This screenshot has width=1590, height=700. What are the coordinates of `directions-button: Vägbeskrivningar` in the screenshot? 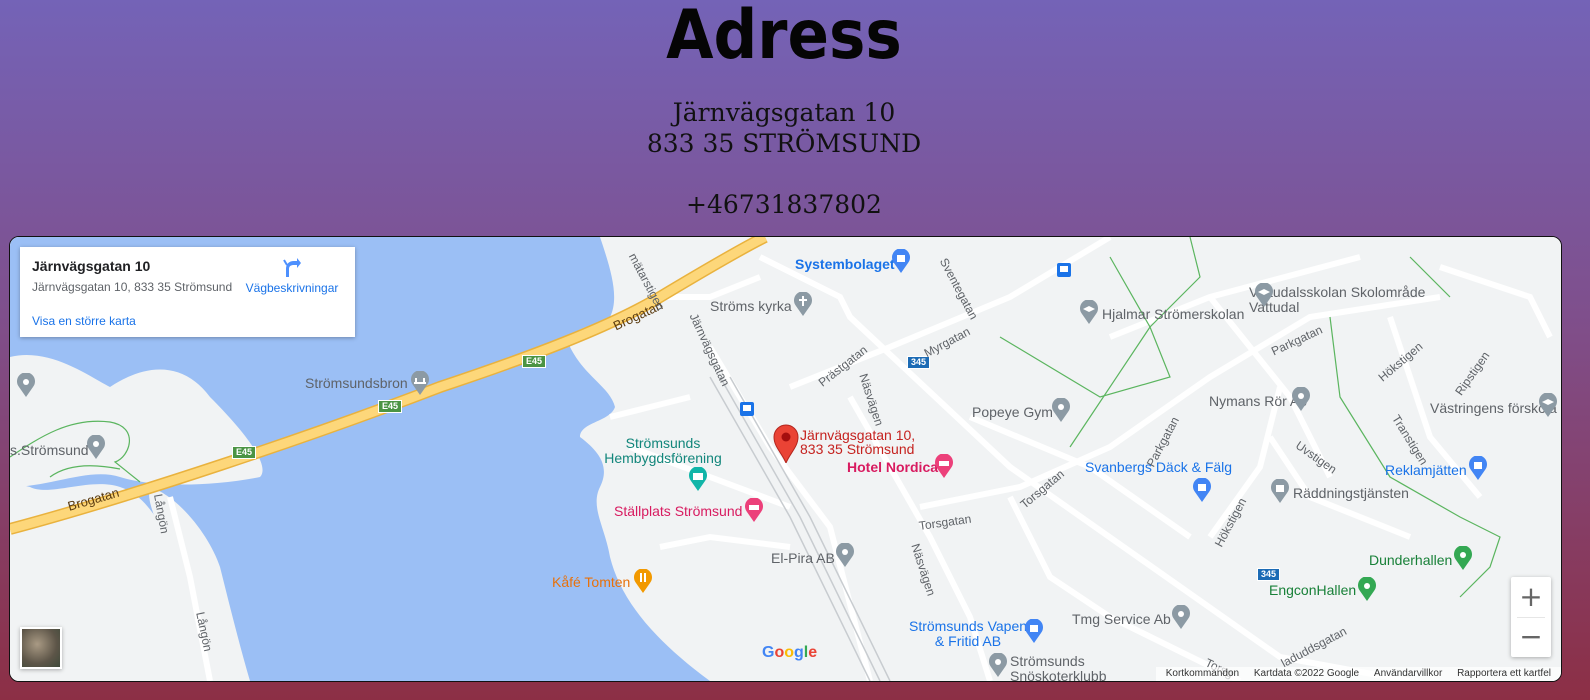 It's located at (292, 276).